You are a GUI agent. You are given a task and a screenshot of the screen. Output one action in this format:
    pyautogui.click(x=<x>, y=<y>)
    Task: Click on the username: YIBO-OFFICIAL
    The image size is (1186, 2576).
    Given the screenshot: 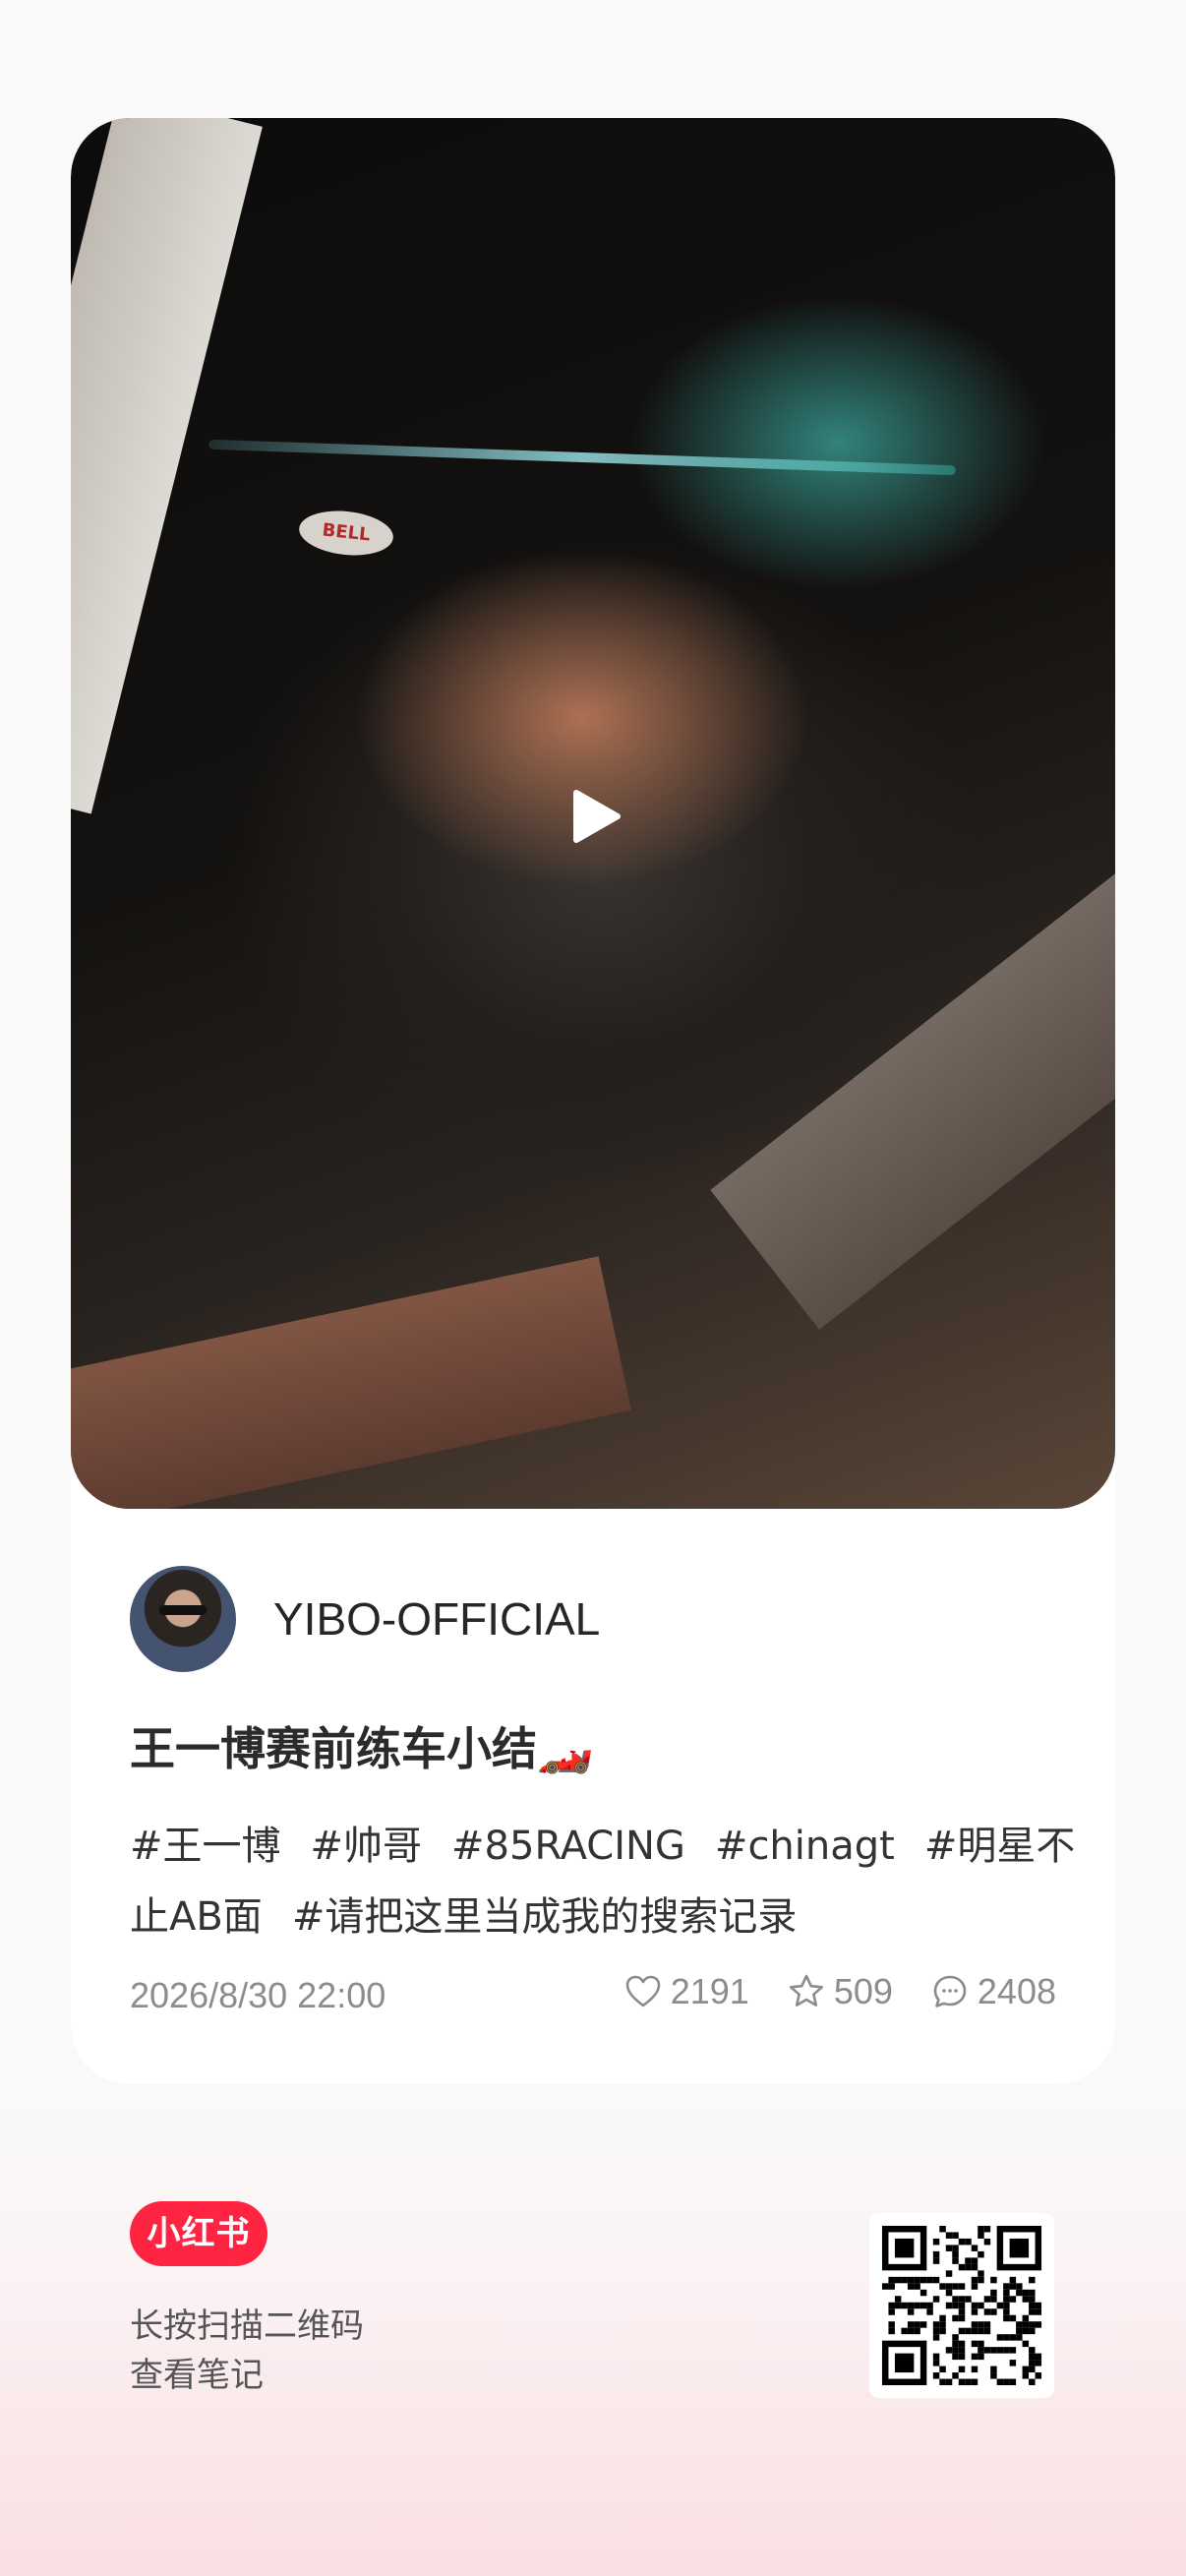 What is the action you would take?
    pyautogui.click(x=436, y=1619)
    